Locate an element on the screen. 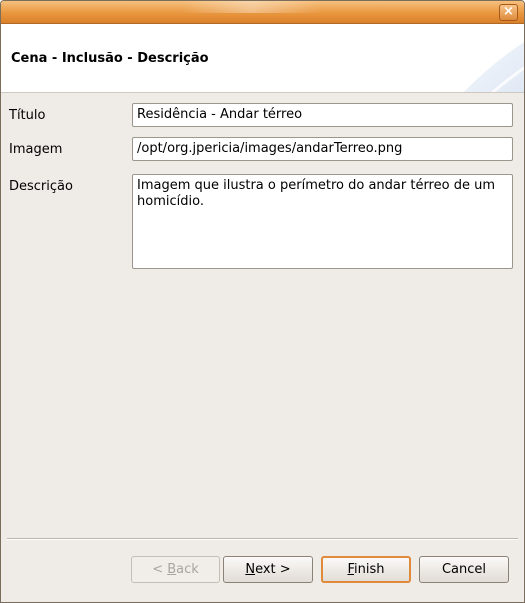  back-label-prefix: < is located at coordinates (160, 569).